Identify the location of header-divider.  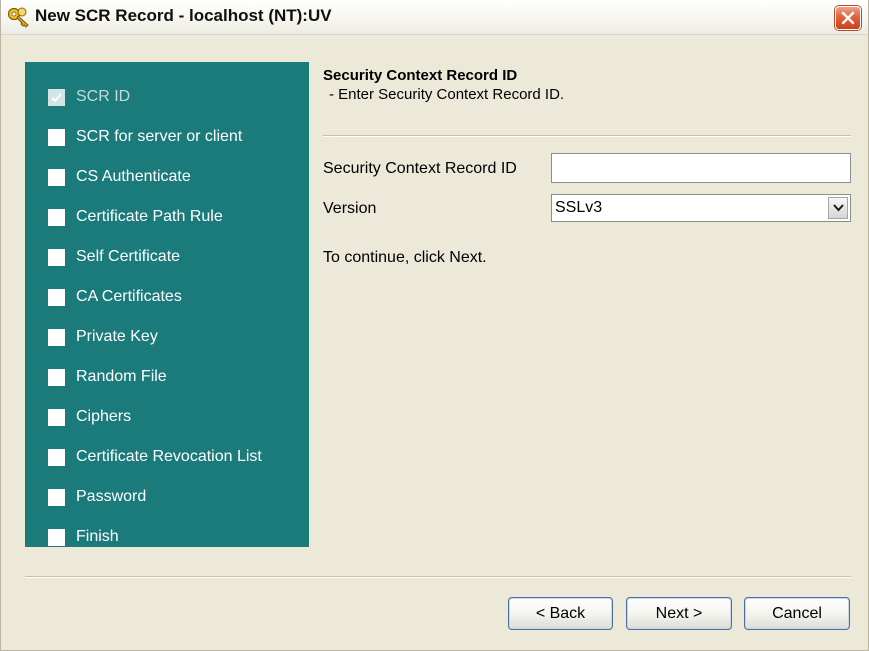
(587, 136).